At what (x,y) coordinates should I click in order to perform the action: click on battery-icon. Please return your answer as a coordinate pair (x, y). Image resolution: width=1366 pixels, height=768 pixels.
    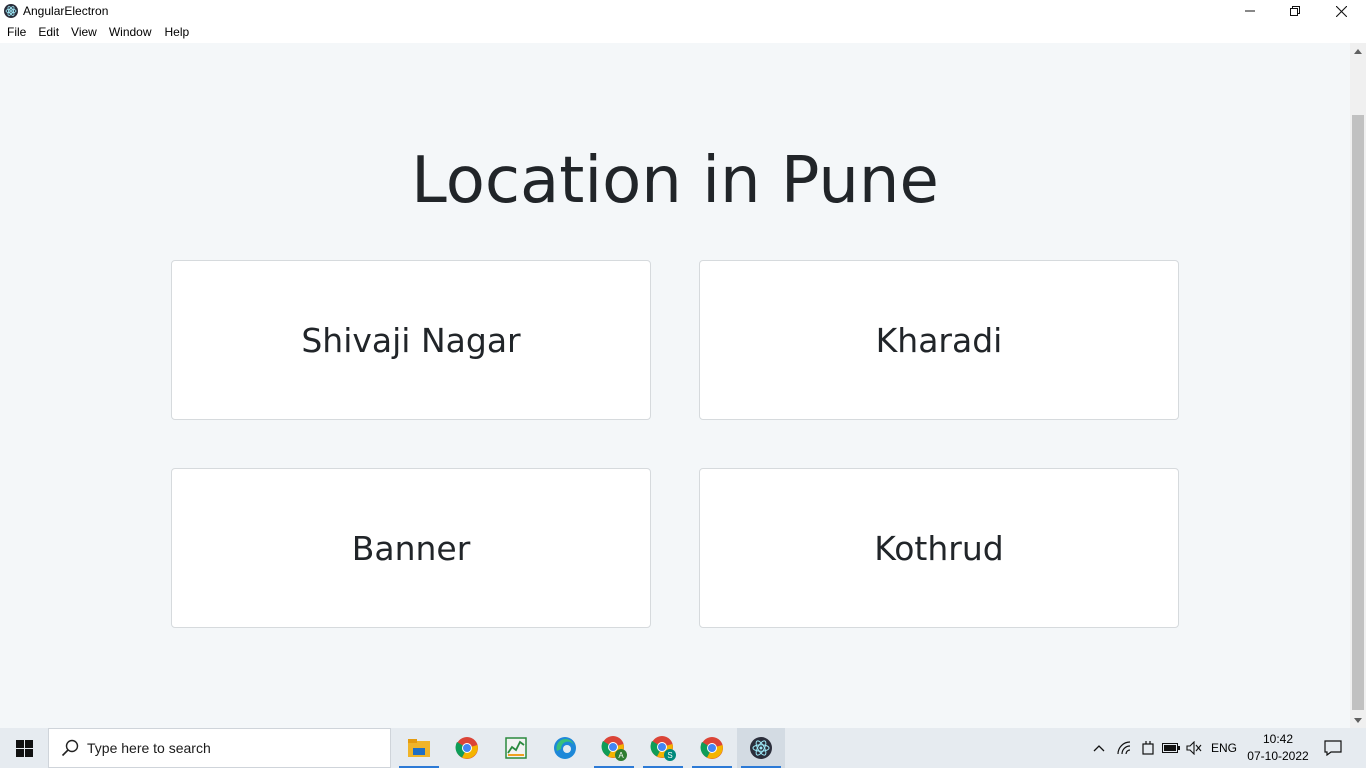
    Looking at the image, I should click on (1171, 748).